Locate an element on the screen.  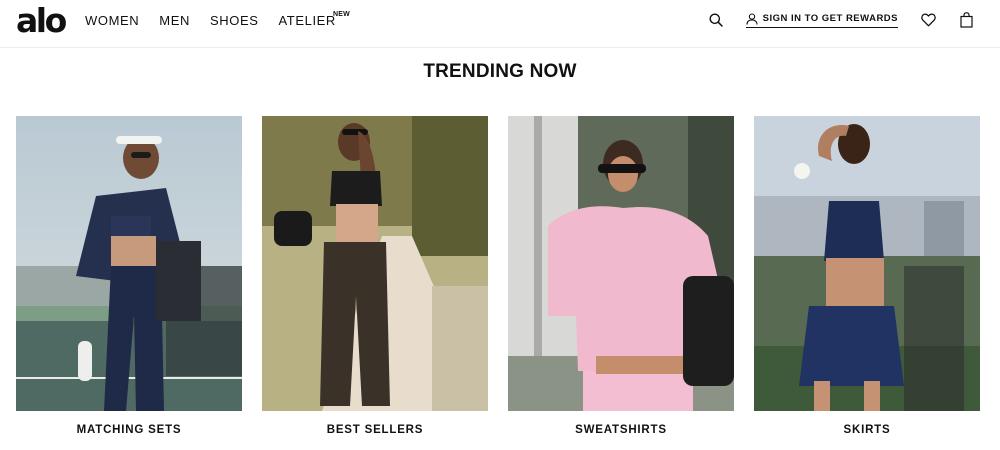
nav-item-women: WOMEN is located at coordinates (112, 21).